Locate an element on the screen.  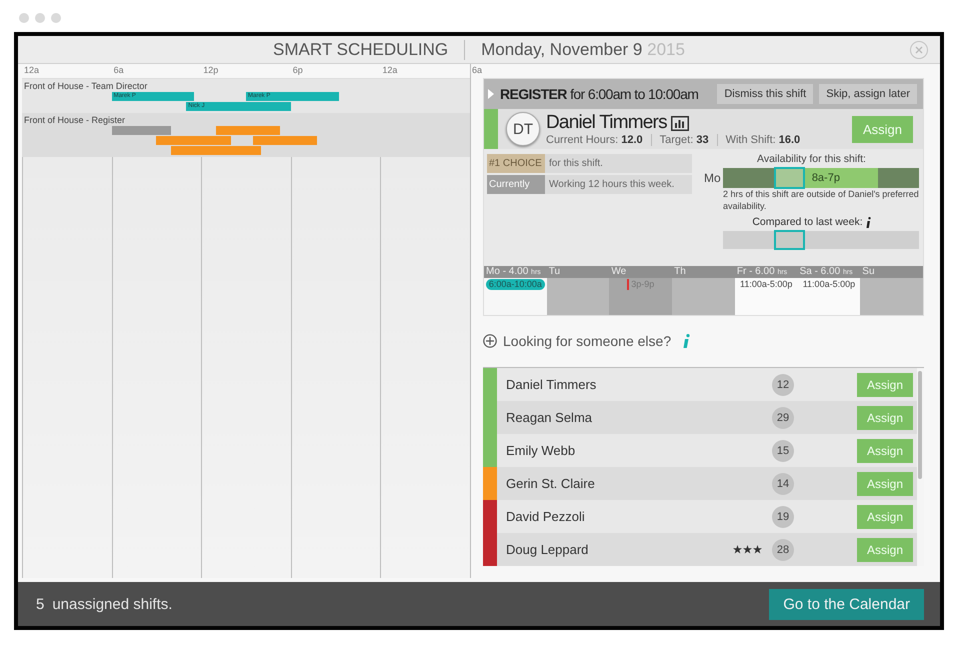
close-button is located at coordinates (919, 50).